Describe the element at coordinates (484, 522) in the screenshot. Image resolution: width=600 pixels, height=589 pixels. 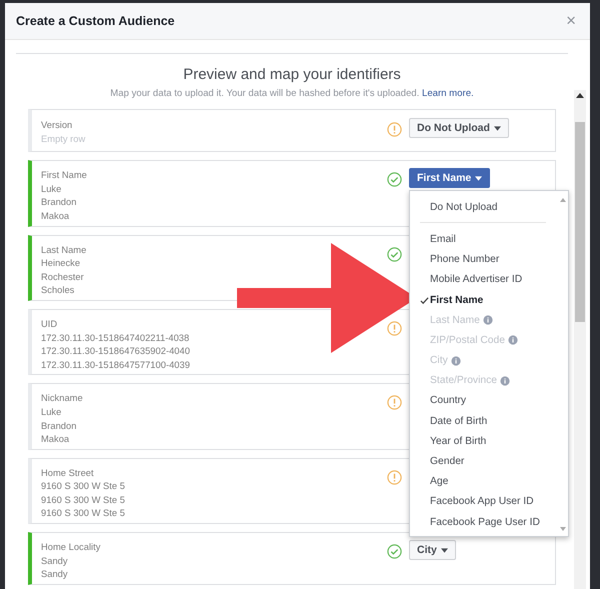
I see `menu-option: Facebook Page User ID` at that location.